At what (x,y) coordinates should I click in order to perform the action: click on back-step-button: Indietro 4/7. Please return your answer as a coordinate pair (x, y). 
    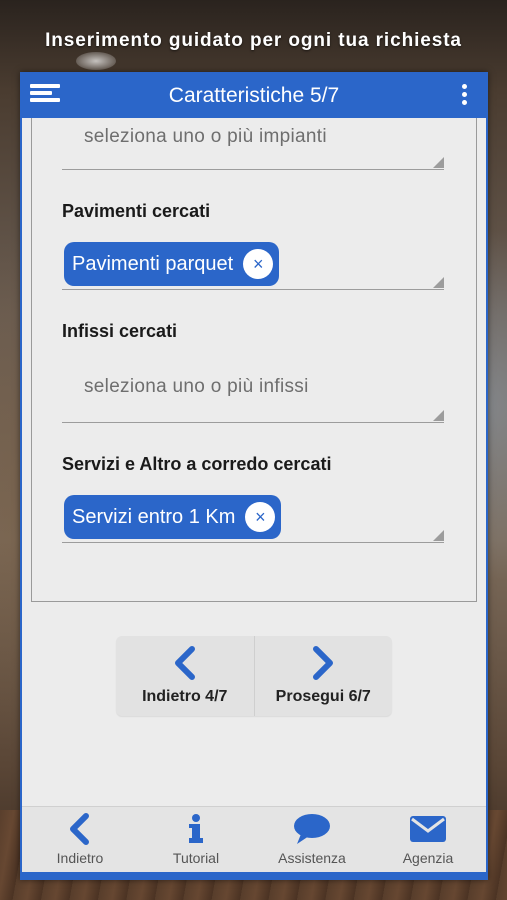
    Looking at the image, I should click on (185, 676).